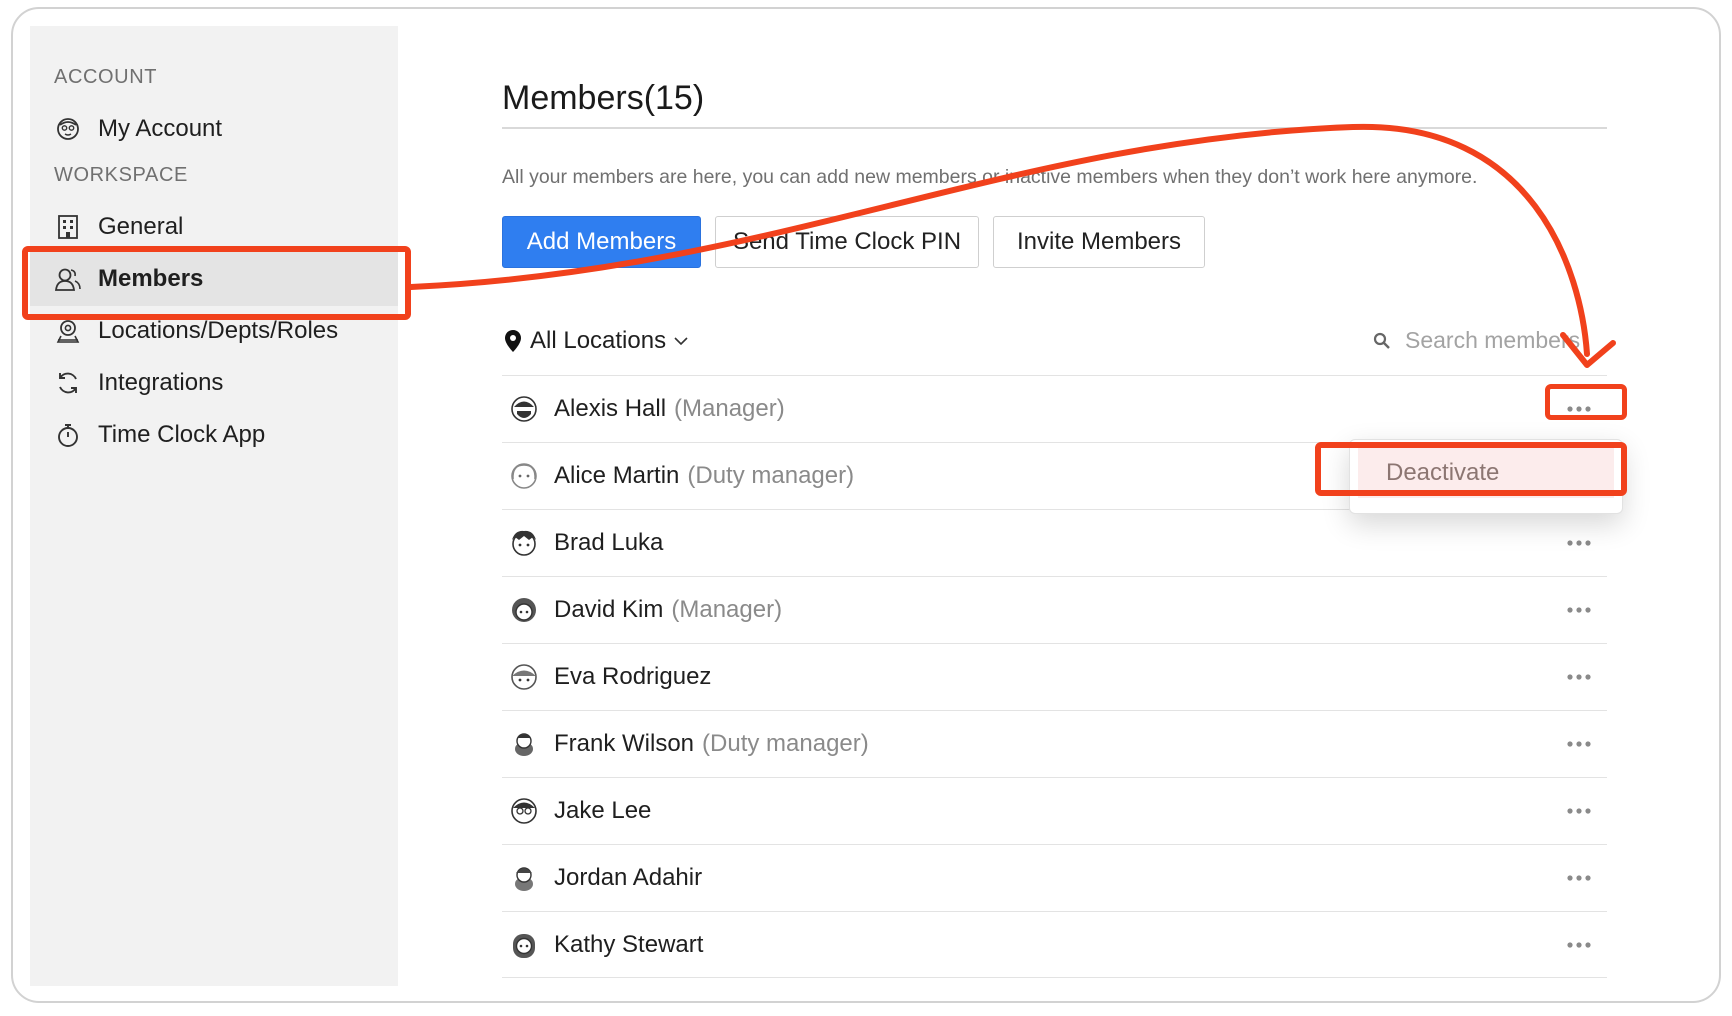  What do you see at coordinates (617, 475) in the screenshot?
I see `member-name: Alice Martin` at bounding box center [617, 475].